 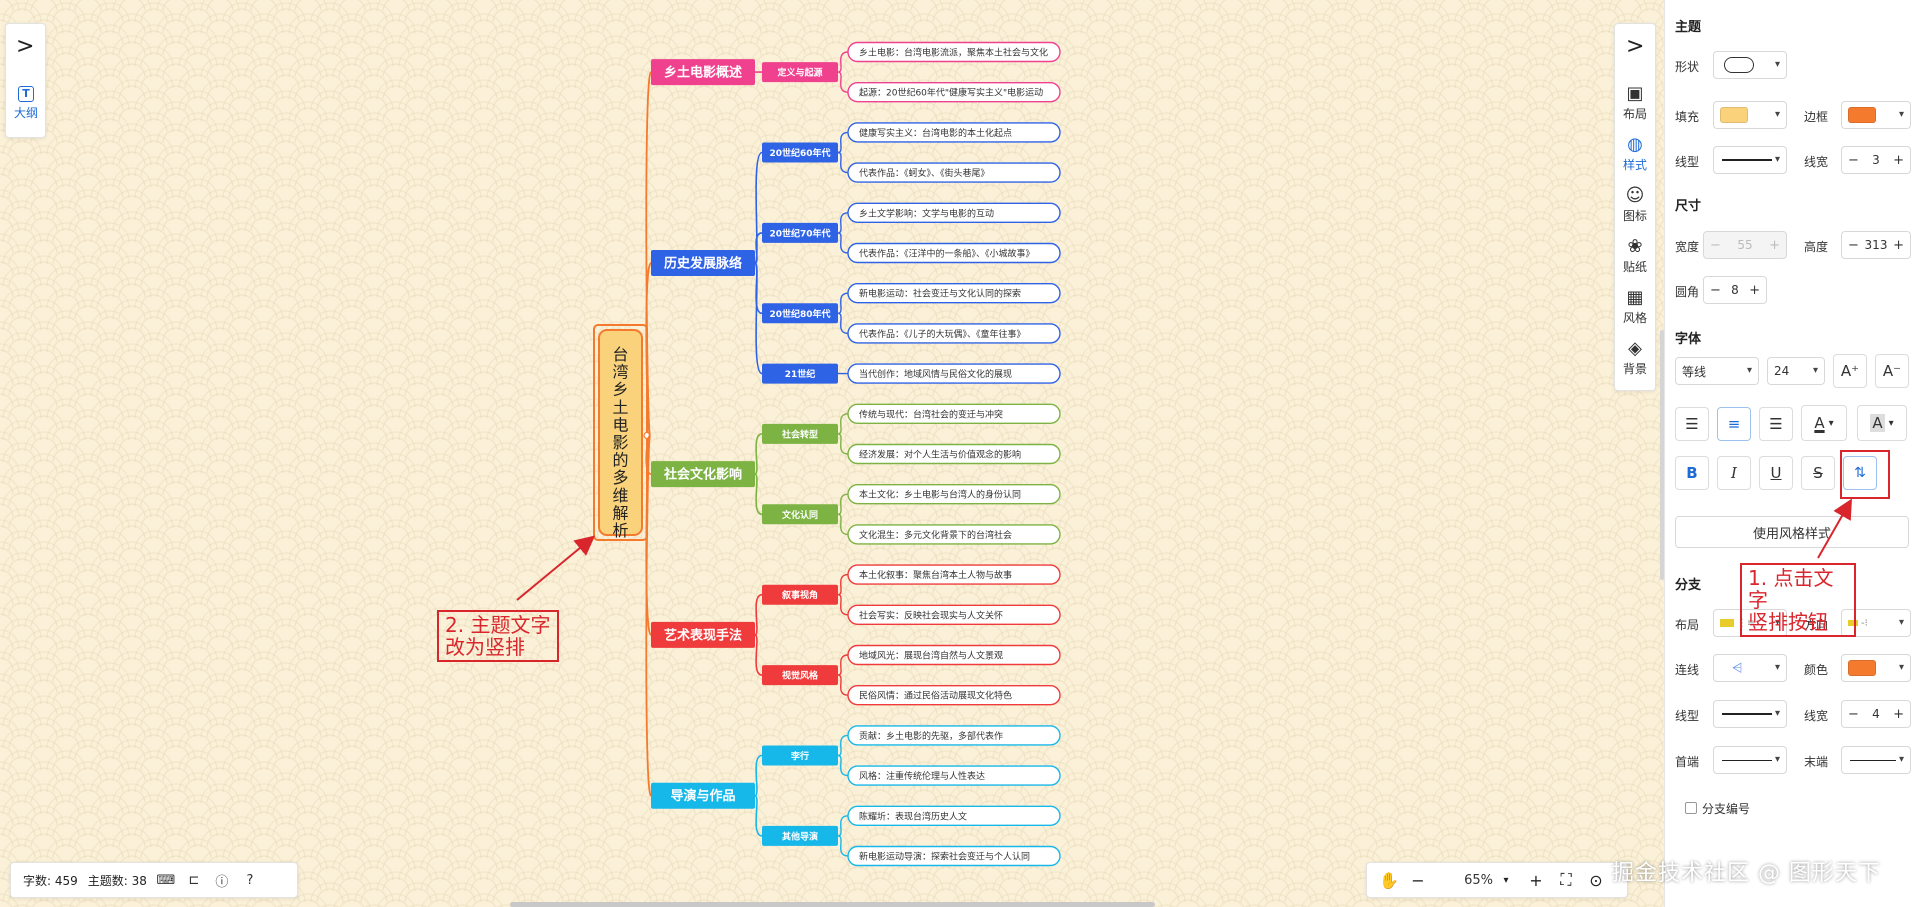 What do you see at coordinates (1184, 549) in the screenshot?
I see `annotation-arrows` at bounding box center [1184, 549].